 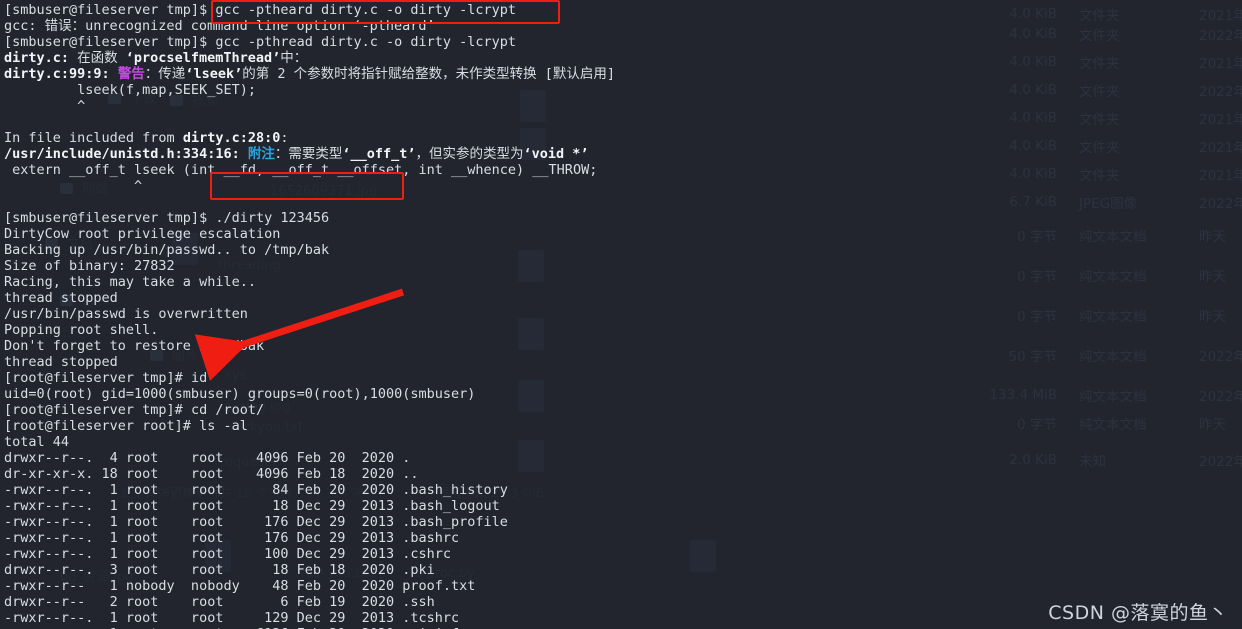 I want to click on background-file-size: 133.4 MiB, so click(x=1023, y=395).